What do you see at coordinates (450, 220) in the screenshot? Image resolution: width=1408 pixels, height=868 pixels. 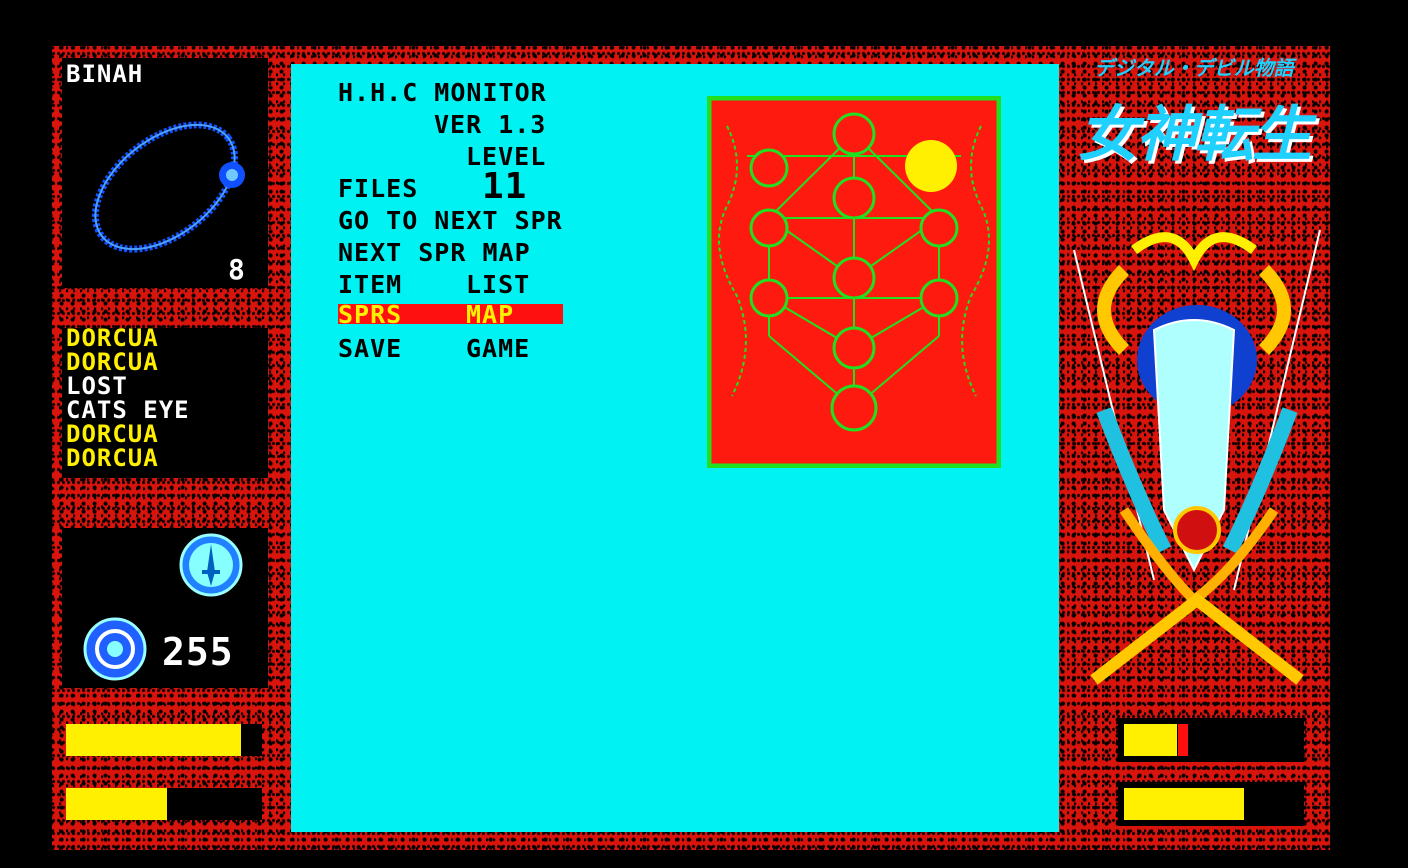 I see `menu-go-next-spr: GO TO NEXT SPR` at bounding box center [450, 220].